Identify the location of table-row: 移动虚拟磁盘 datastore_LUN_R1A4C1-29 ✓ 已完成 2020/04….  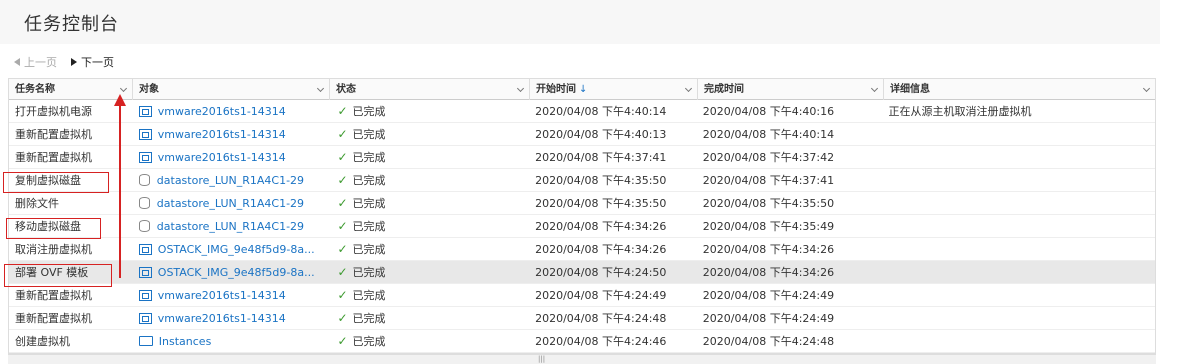
(582, 226).